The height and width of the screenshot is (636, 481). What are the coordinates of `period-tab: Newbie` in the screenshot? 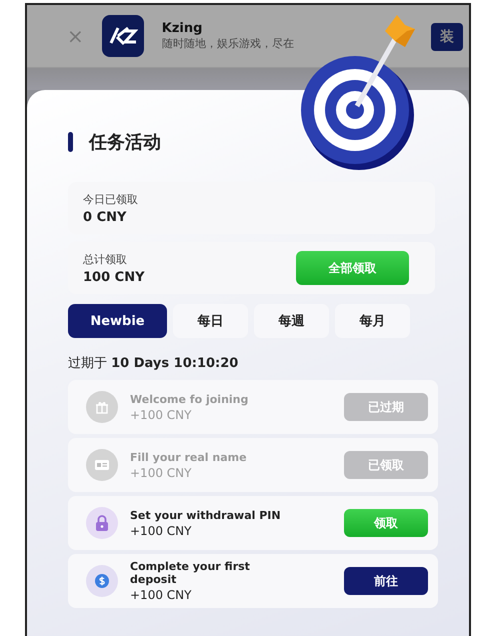 It's located at (117, 321).